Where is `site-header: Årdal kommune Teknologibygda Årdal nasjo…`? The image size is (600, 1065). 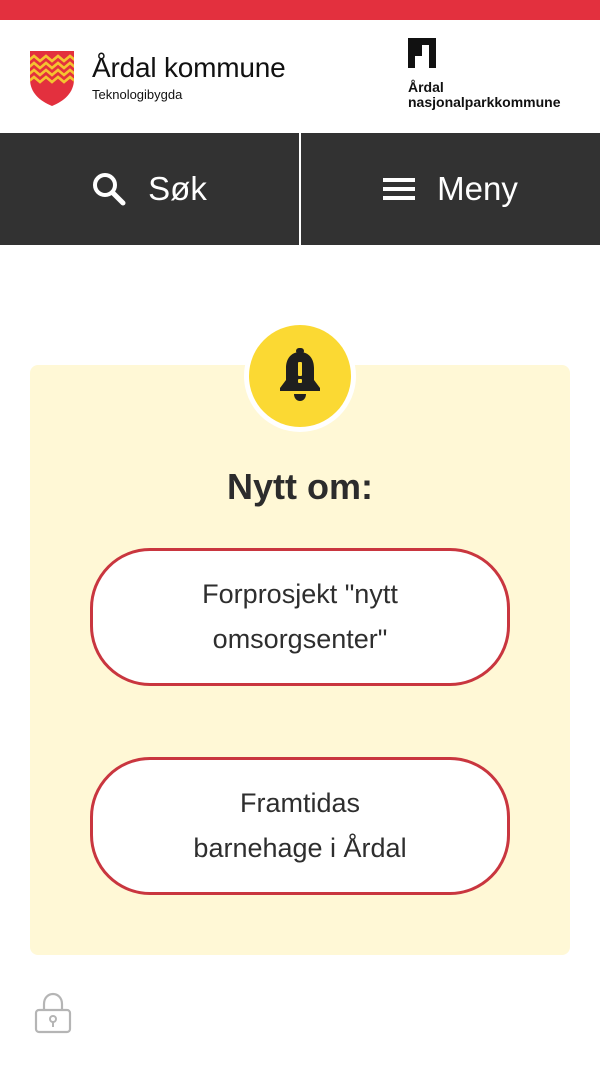
site-header: Årdal kommune Teknologibygda Årdal nasjo… is located at coordinates (300, 76).